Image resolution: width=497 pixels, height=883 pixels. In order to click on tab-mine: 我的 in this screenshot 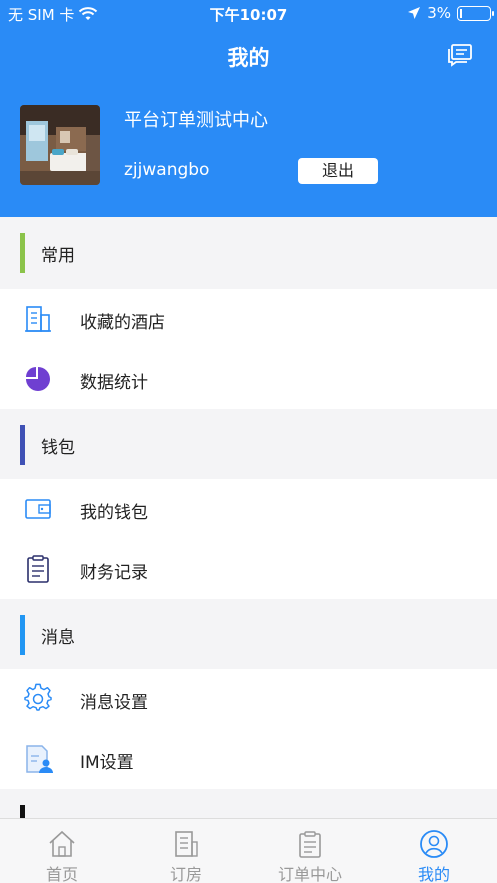, I will do `click(434, 851)`.